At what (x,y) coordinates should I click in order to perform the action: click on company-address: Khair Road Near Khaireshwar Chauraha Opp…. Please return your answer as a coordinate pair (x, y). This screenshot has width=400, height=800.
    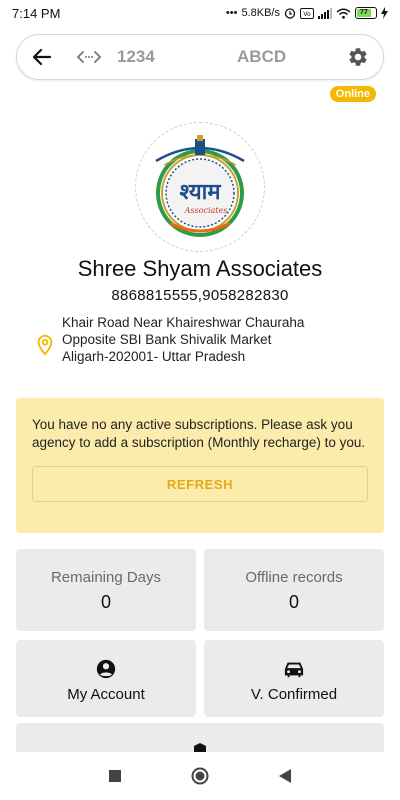
    Looking at the image, I should click on (204, 339).